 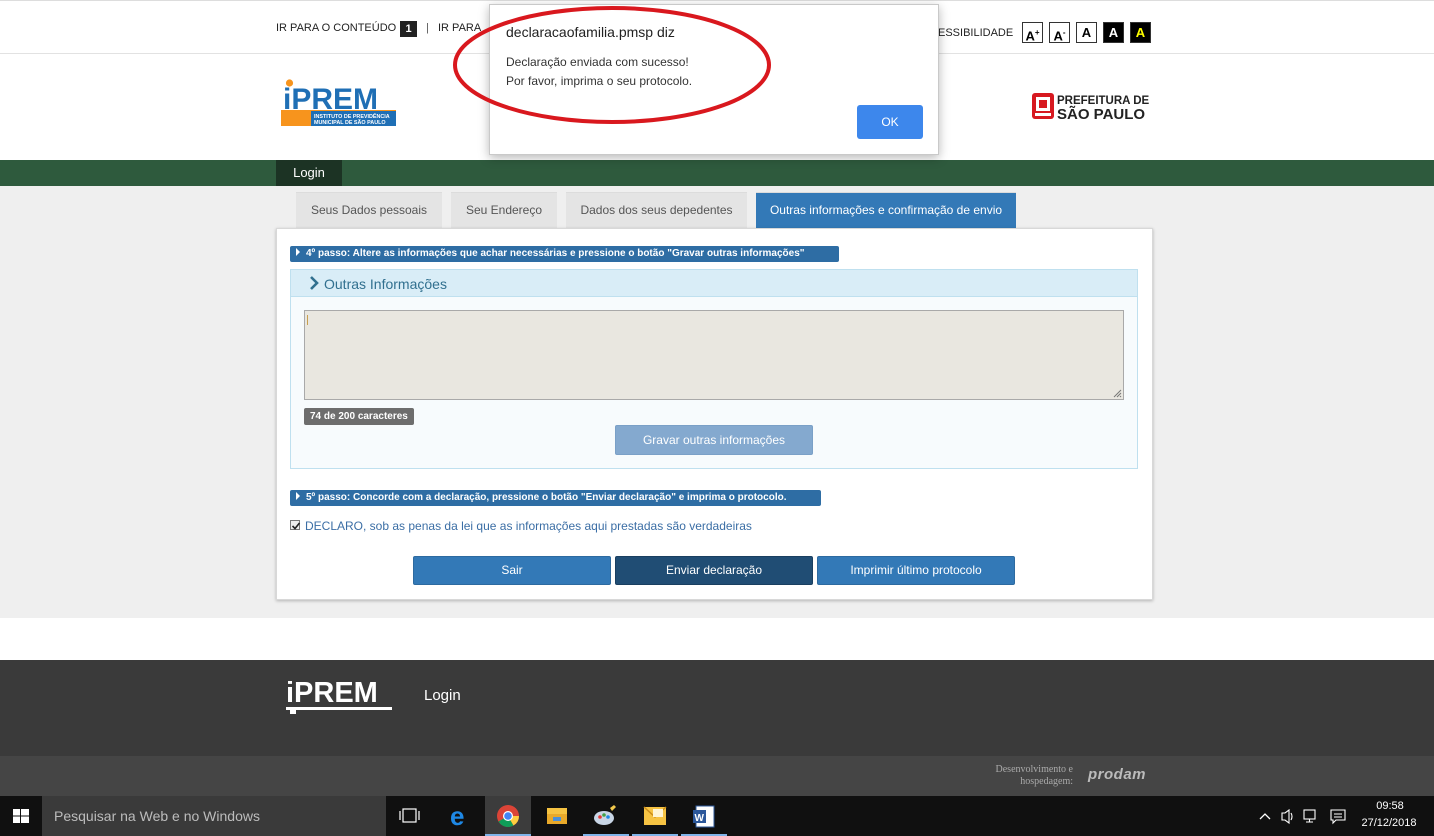 What do you see at coordinates (442, 695) in the screenshot?
I see `footer-login-link: Login` at bounding box center [442, 695].